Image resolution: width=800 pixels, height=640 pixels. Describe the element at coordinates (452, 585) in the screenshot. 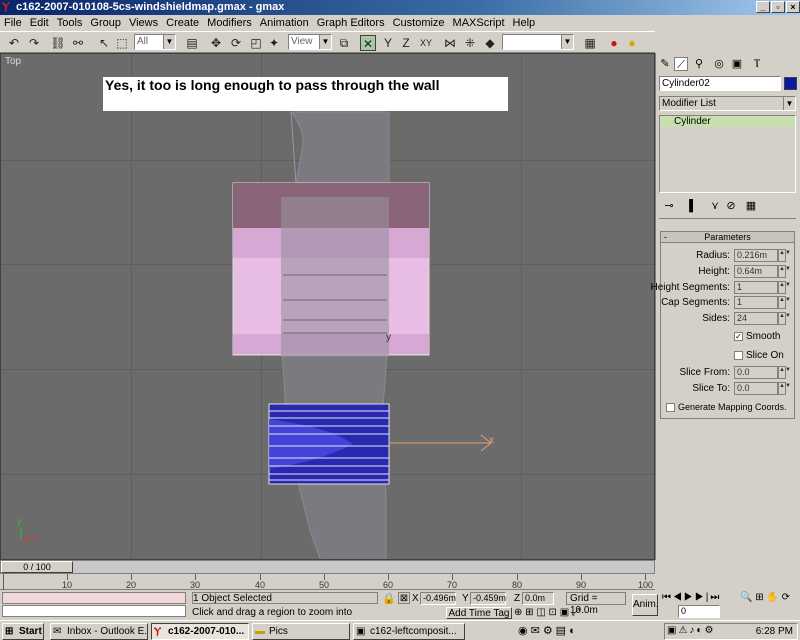

I see `tick-label: 70` at that location.